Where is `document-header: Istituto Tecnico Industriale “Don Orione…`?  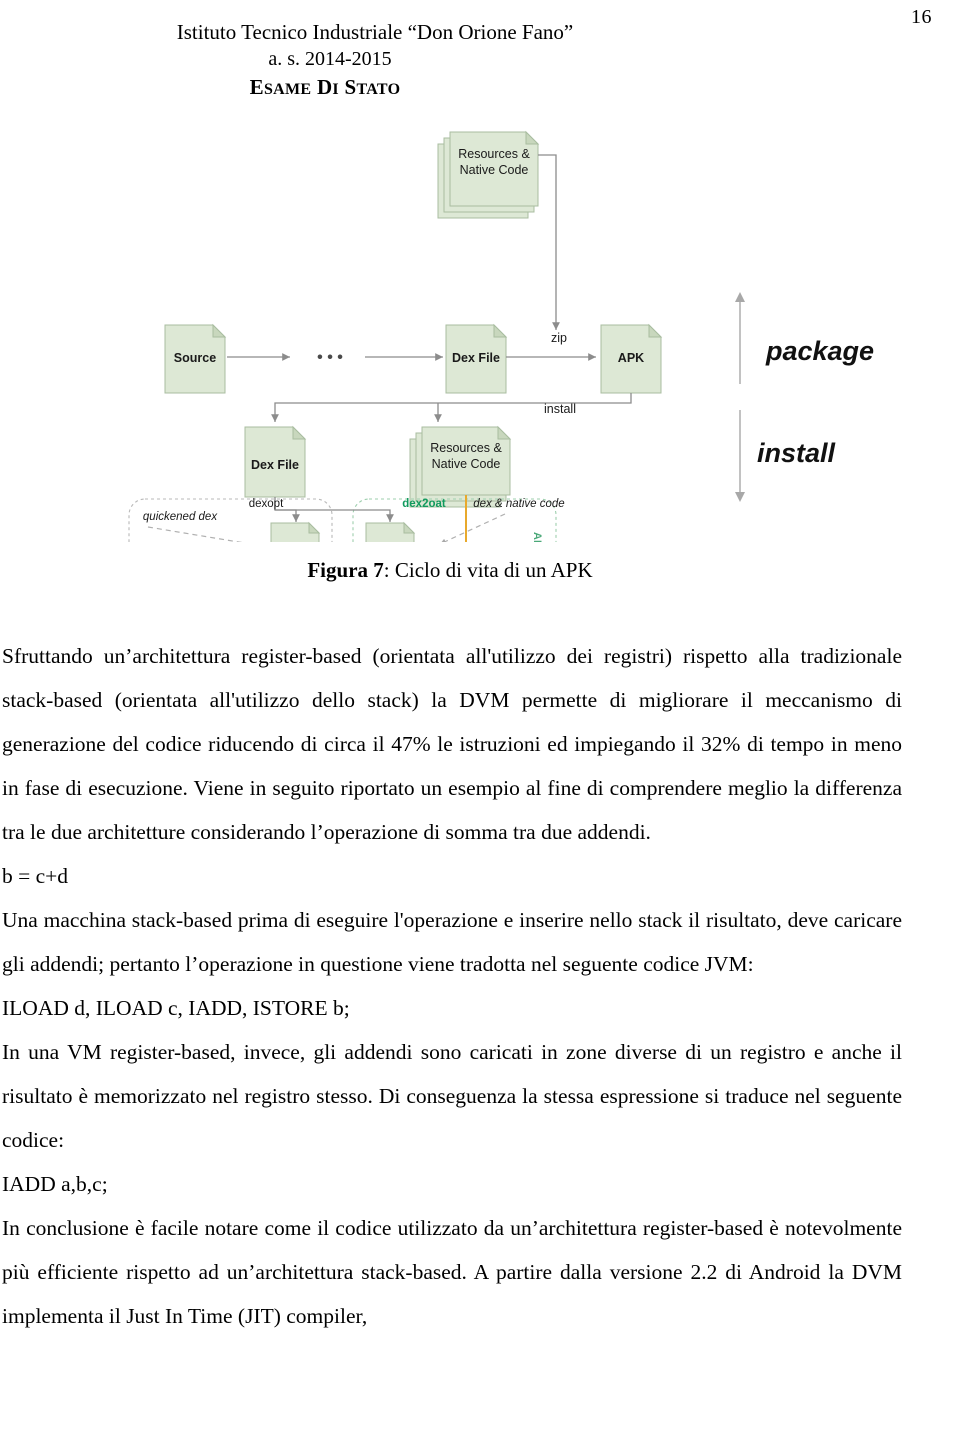
document-header: Istituto Tecnico Industriale “Don Orione… is located at coordinates (480, 59).